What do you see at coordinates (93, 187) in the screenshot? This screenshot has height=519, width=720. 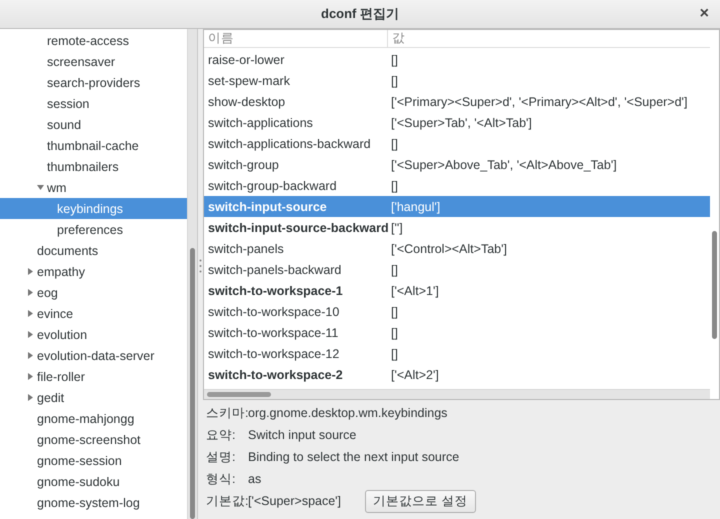 I see `tree-item: wm` at bounding box center [93, 187].